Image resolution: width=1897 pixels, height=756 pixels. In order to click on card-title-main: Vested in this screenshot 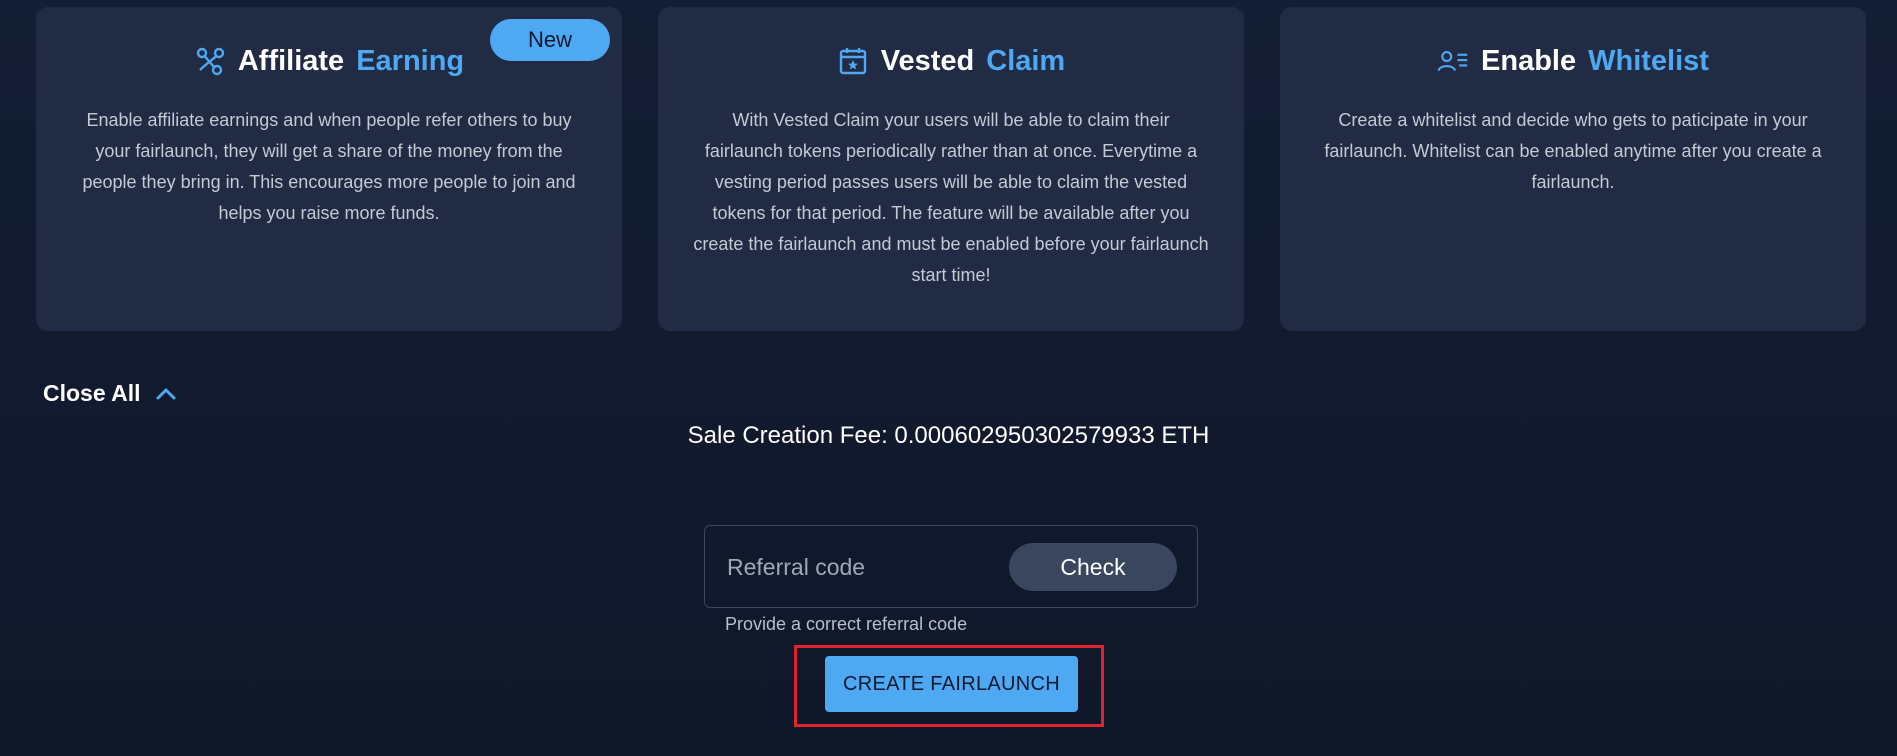, I will do `click(927, 60)`.